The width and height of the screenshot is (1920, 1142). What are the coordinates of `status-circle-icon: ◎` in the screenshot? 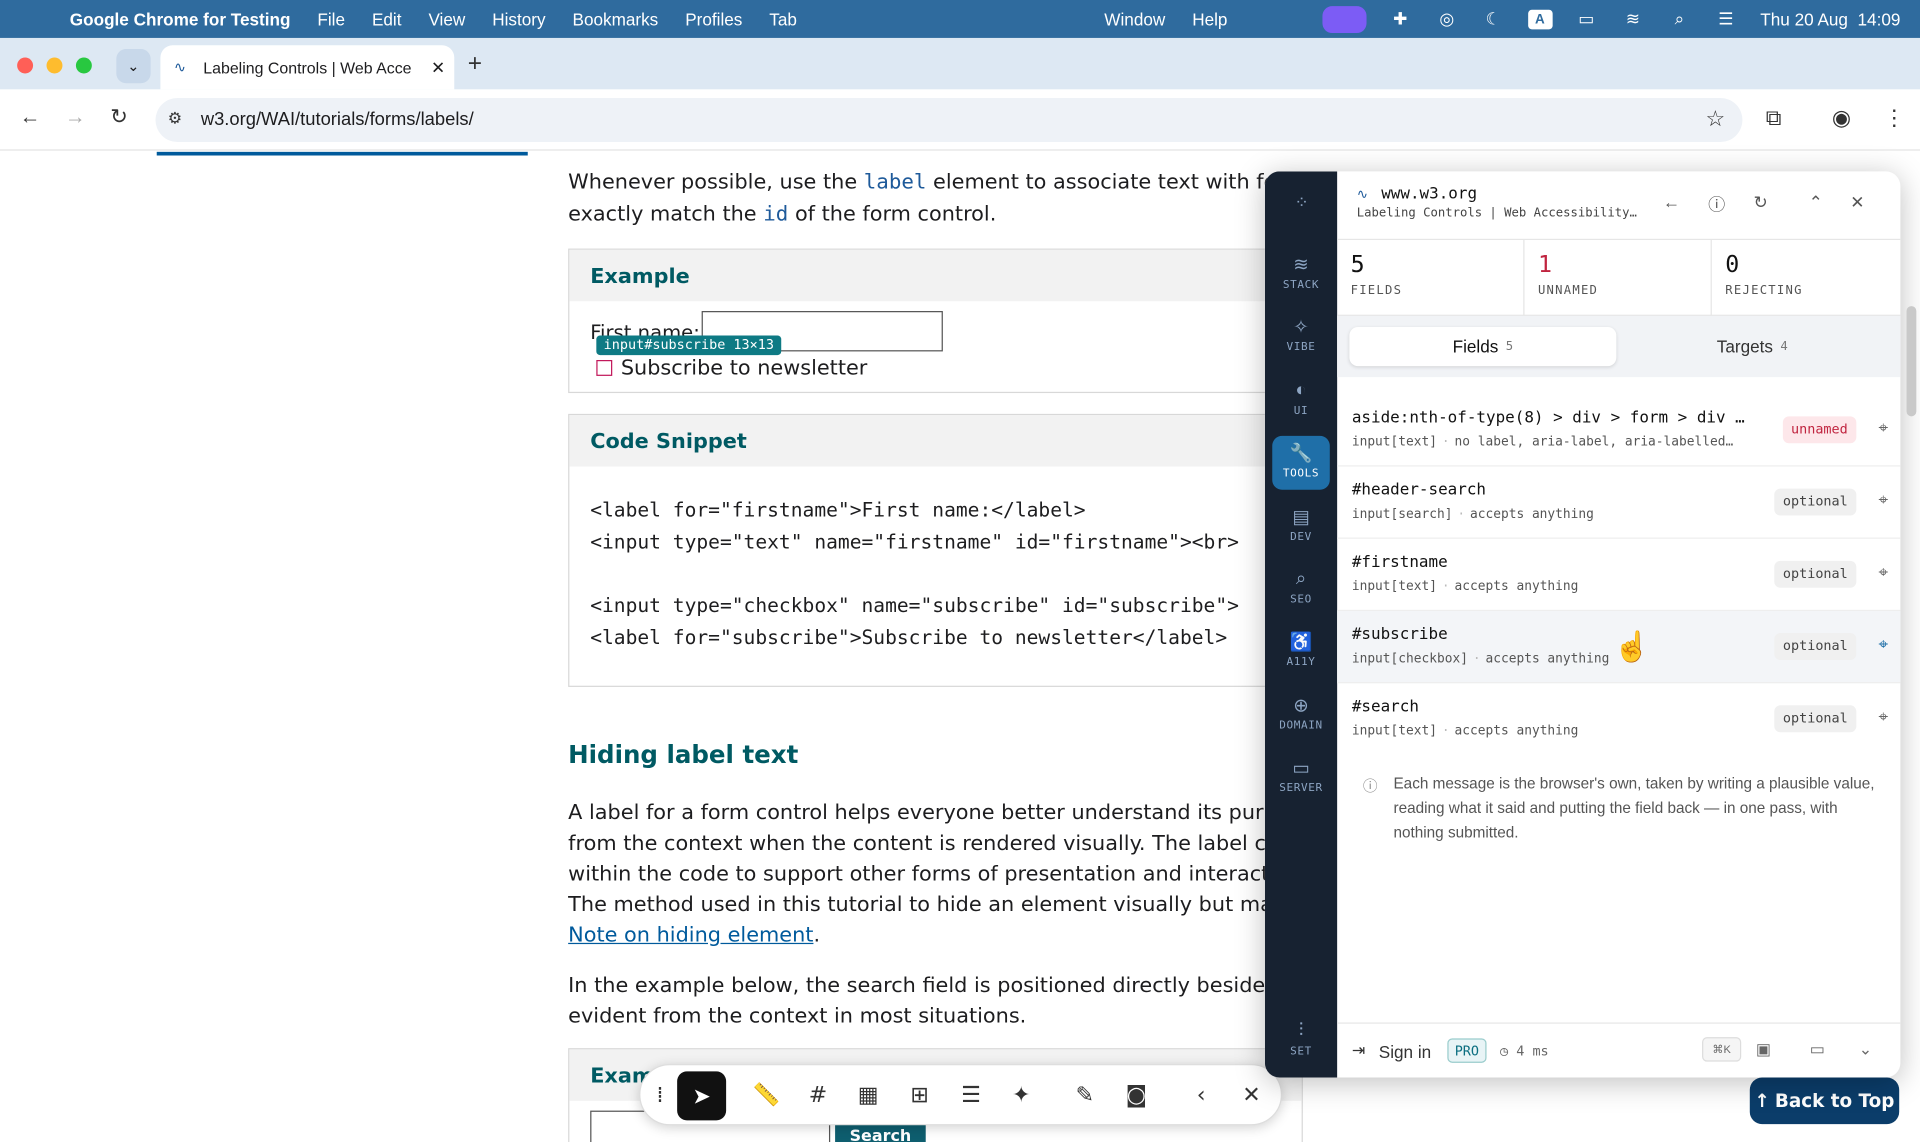 It's located at (1447, 19).